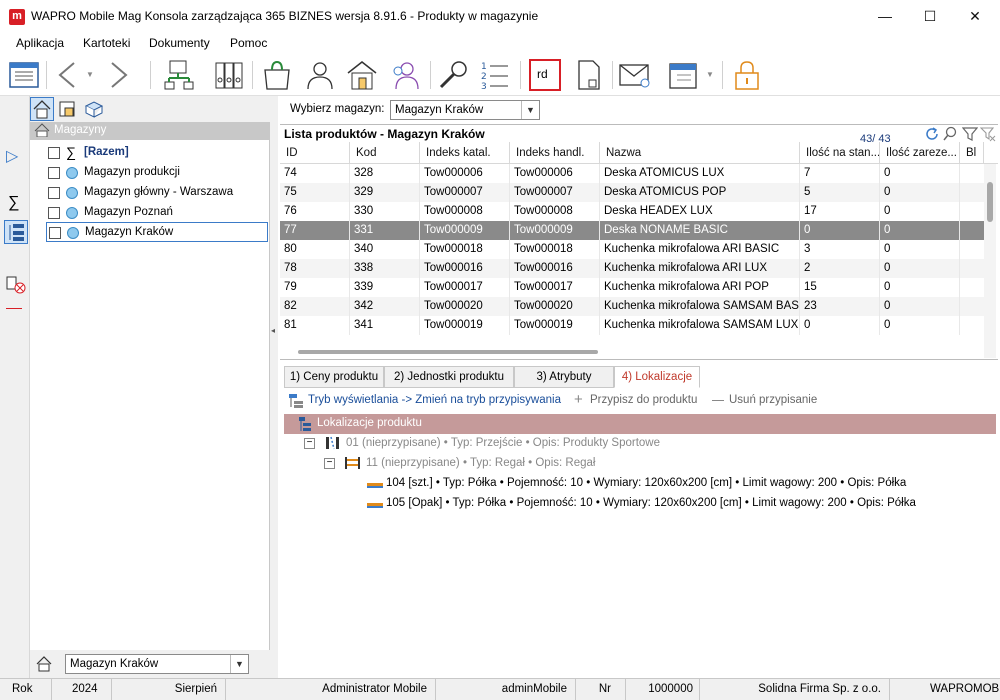 The width and height of the screenshot is (1000, 700). What do you see at coordinates (315, 173) in the screenshot?
I see `table-cell: 74` at bounding box center [315, 173].